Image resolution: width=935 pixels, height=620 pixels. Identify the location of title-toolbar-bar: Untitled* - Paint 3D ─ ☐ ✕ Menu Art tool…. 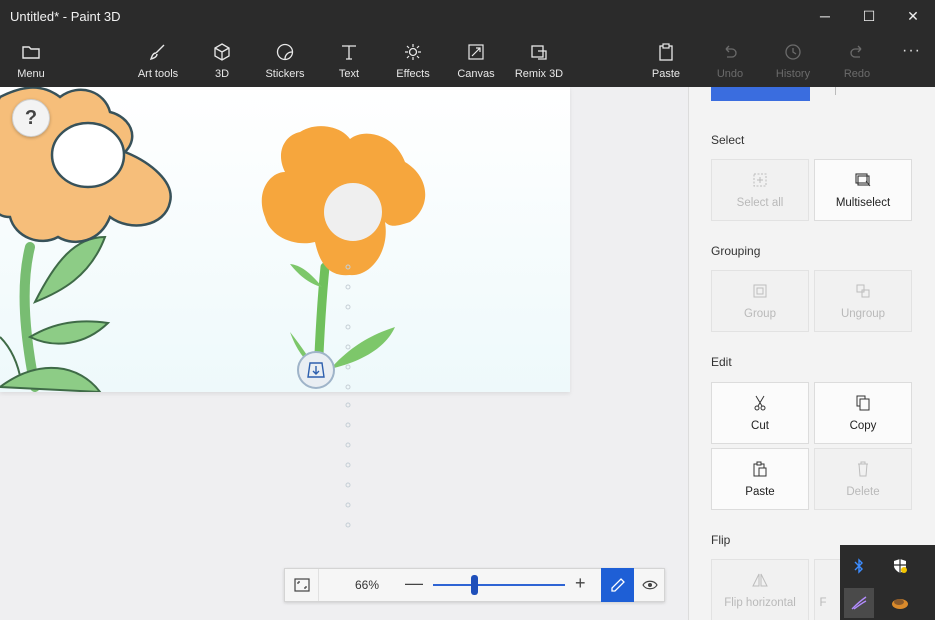
(467, 43).